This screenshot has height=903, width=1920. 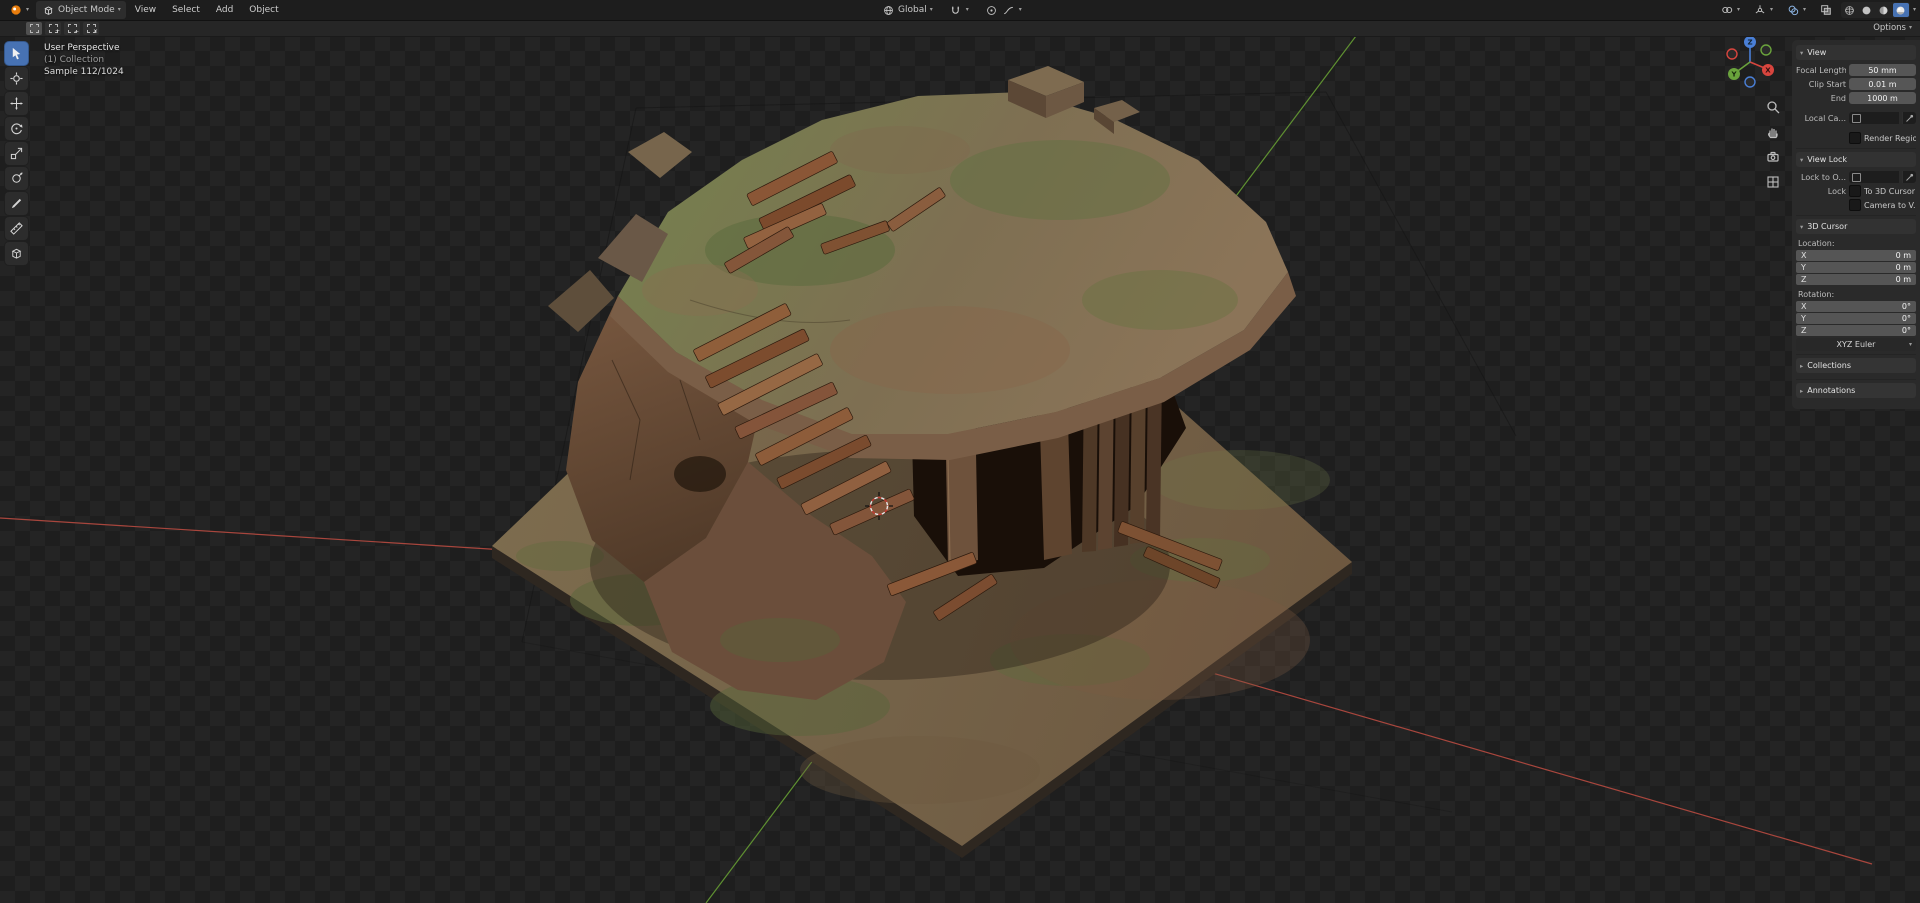 I want to click on panel-header-annotations: ▸ Annotations, so click(x=1856, y=390).